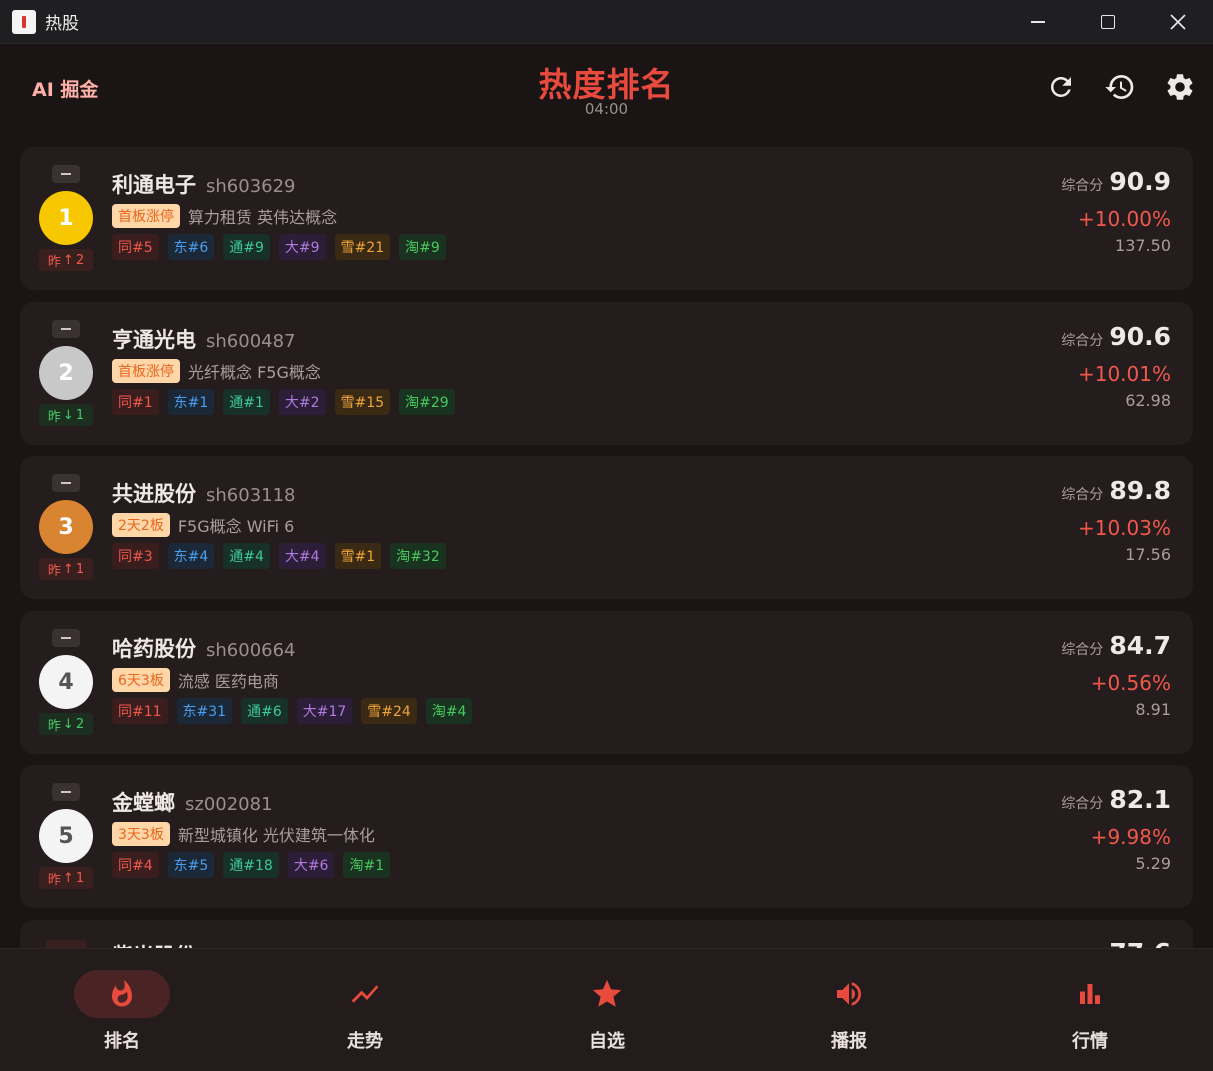 This screenshot has height=1071, width=1213. What do you see at coordinates (449, 711) in the screenshot?
I see `platform-rank-taoguba: 淘#4` at bounding box center [449, 711].